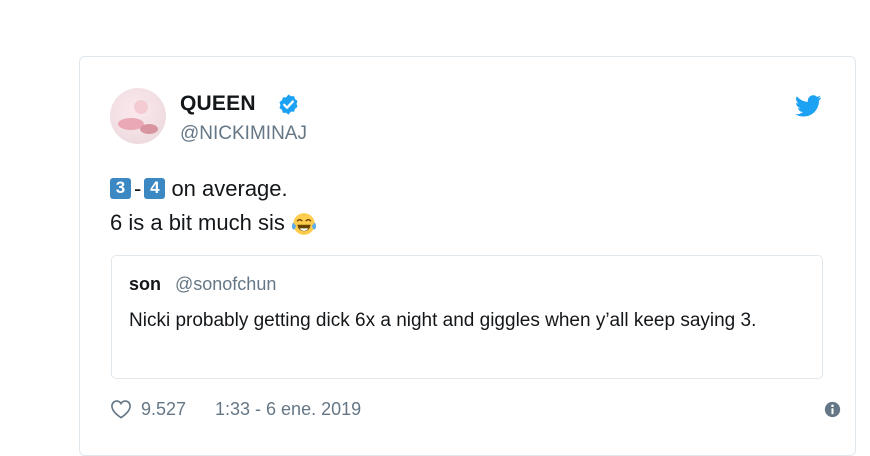 This screenshot has width=870, height=456. Describe the element at coordinates (243, 134) in the screenshot. I see `user-handle: @NICKIMINAJ` at that location.